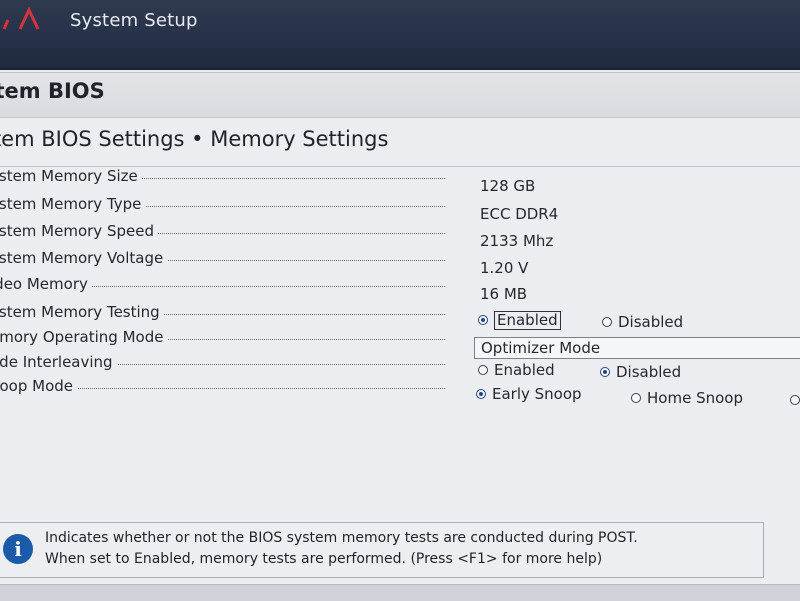 The height and width of the screenshot is (601, 800). Describe the element at coordinates (52, 91) in the screenshot. I see `page-title: stem BIOS` at that location.